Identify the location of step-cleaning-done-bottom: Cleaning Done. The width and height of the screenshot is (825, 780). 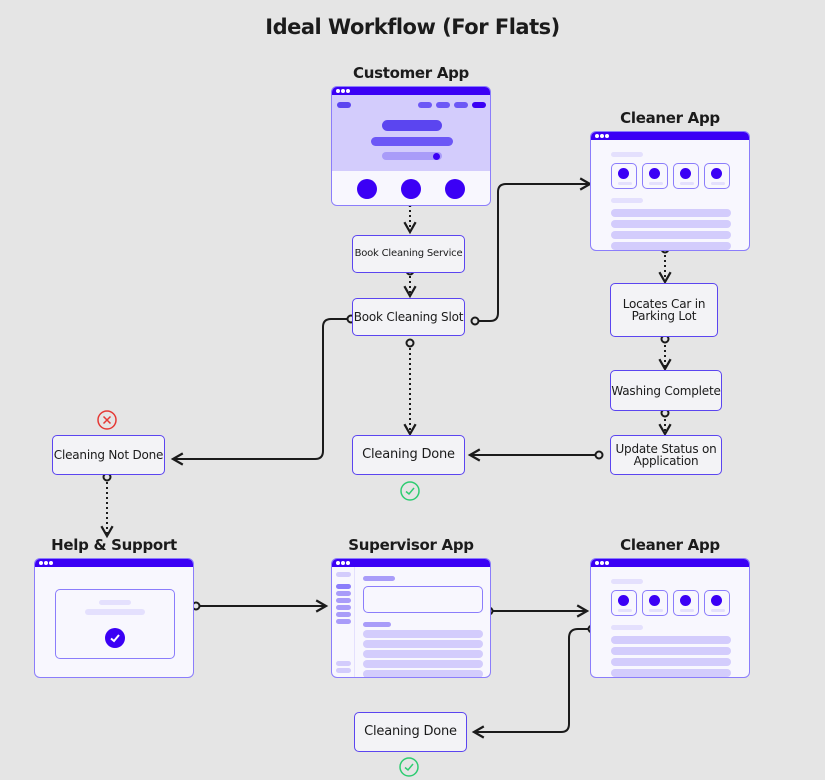
(410, 732).